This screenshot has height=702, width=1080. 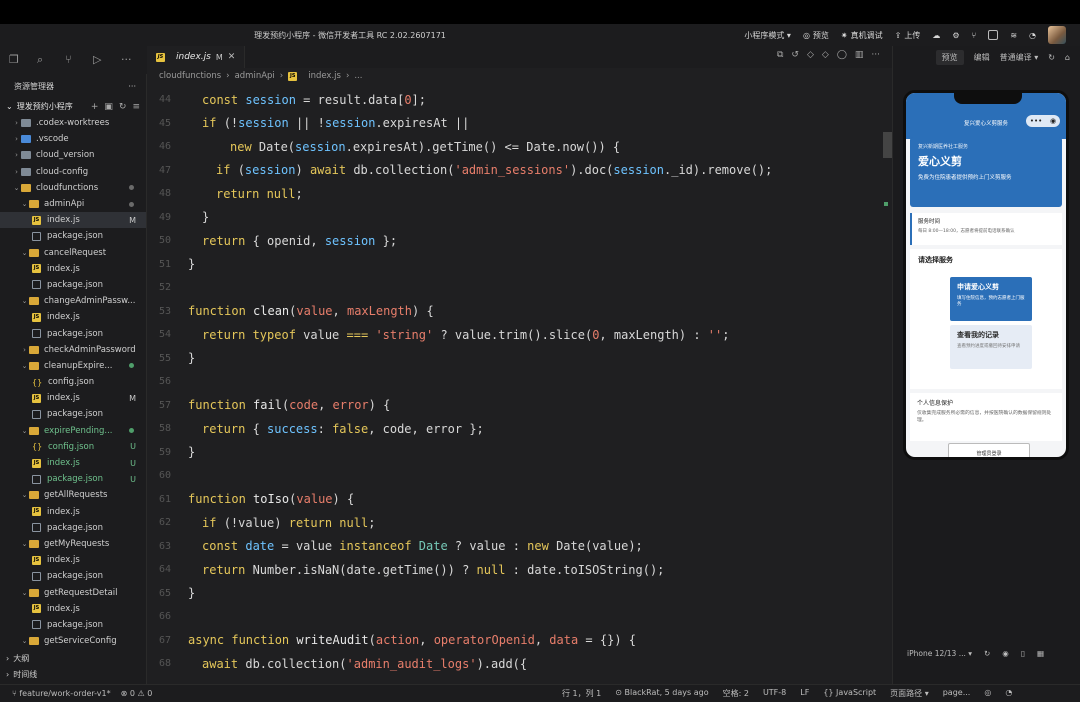 What do you see at coordinates (736, 693) in the screenshot?
I see `indent-status: 空格: 2` at bounding box center [736, 693].